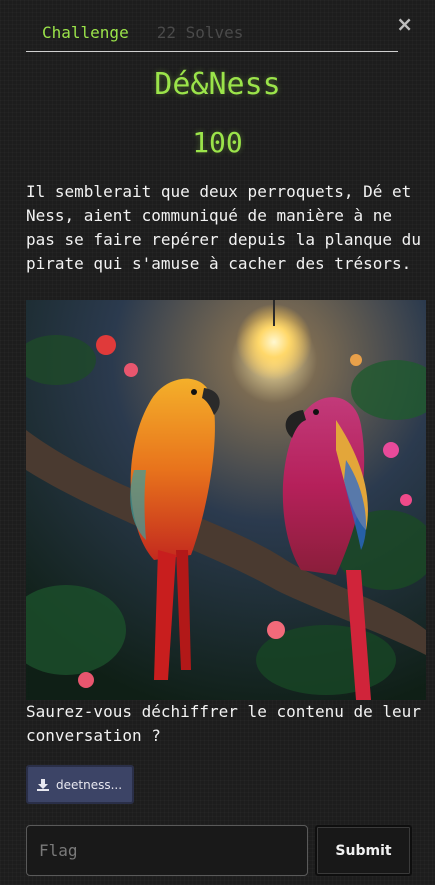  I want to click on tab-challenge: Challenge, so click(85, 34).